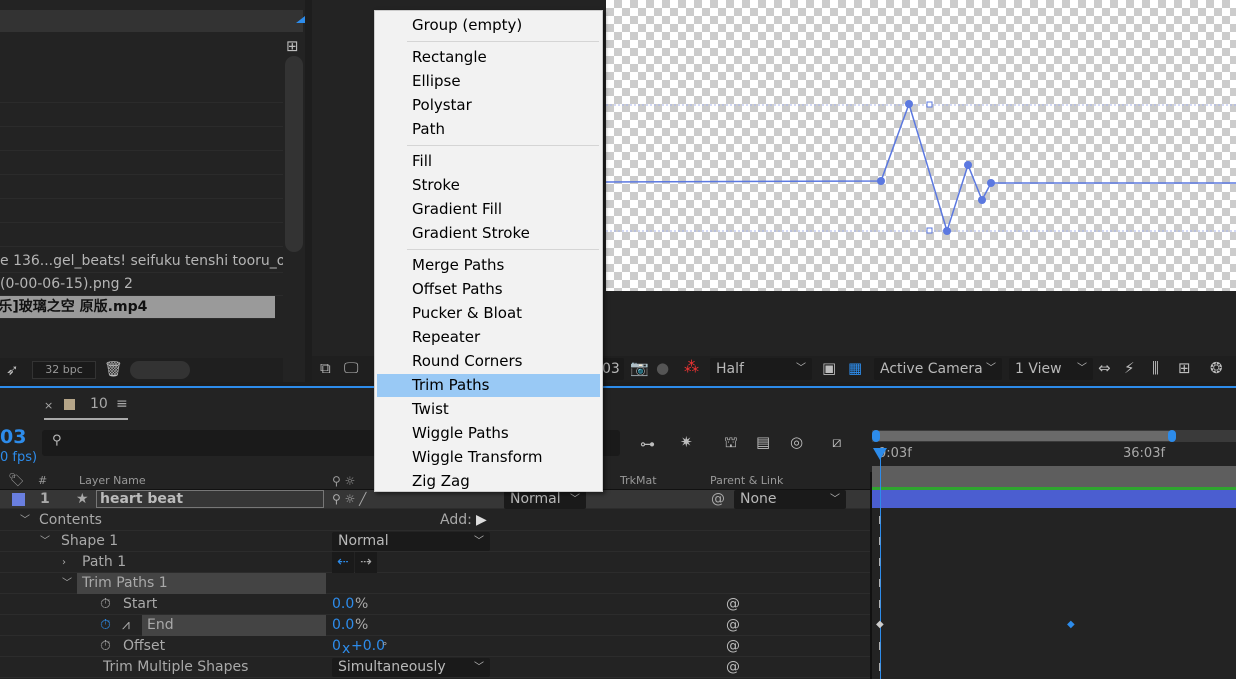 Image resolution: width=1236 pixels, height=679 pixels. I want to click on menu-item-stroke: Stroke, so click(488, 185).